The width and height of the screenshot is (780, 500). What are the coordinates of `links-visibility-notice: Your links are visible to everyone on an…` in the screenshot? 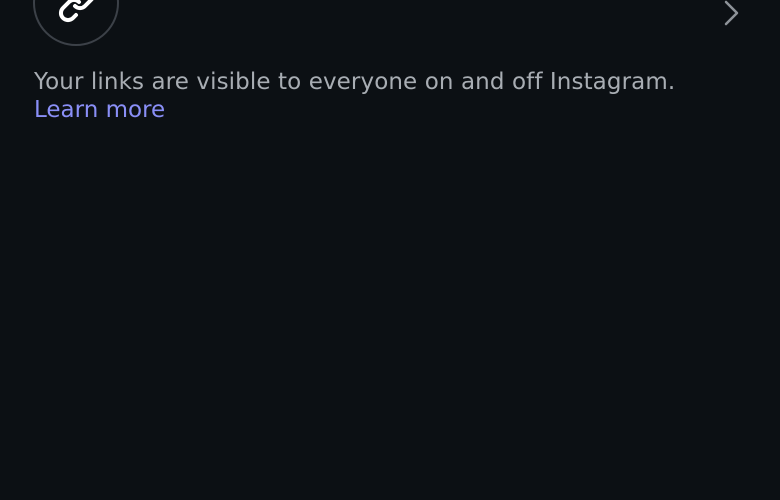 It's located at (355, 82).